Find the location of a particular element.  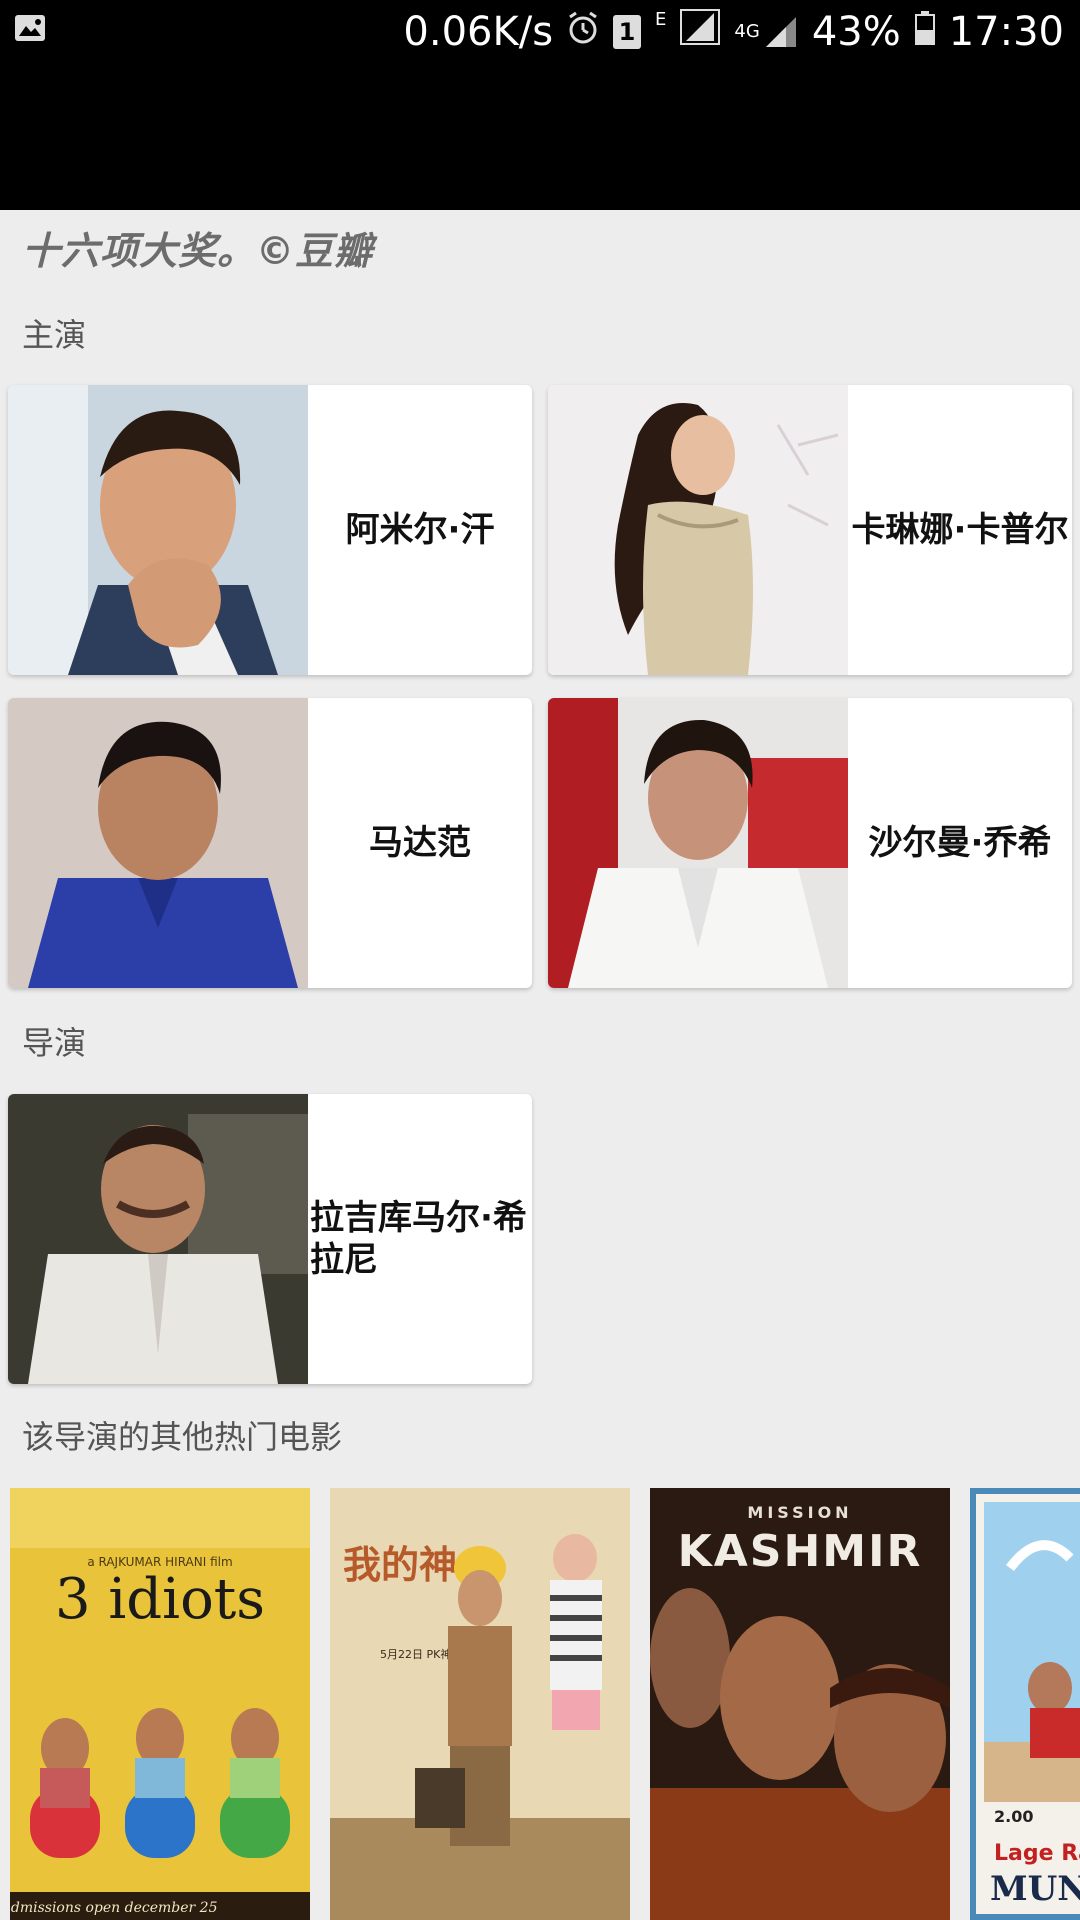

director-card: 拉吉库马尔·希拉尼 is located at coordinates (270, 1239).